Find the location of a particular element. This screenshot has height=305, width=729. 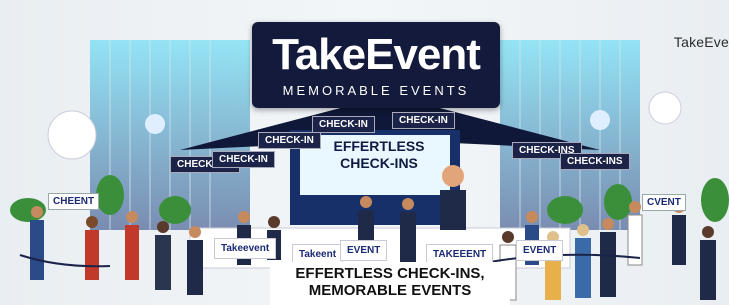

slogan-banner: EFFERTLESS CHECK-INS, MEMORABLE EVENTS is located at coordinates (390, 283).